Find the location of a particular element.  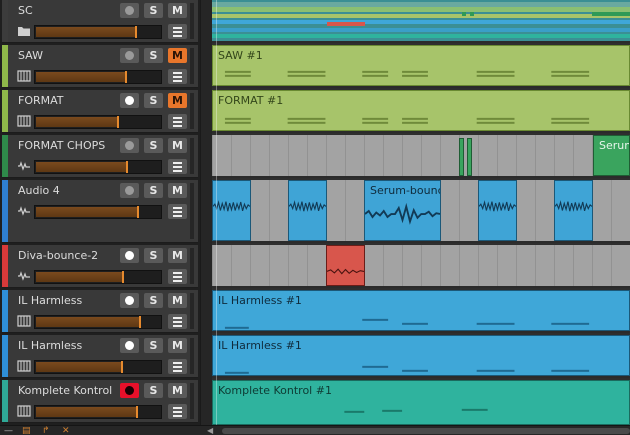

scroll-left-icon: ◀ is located at coordinates (210, 430).